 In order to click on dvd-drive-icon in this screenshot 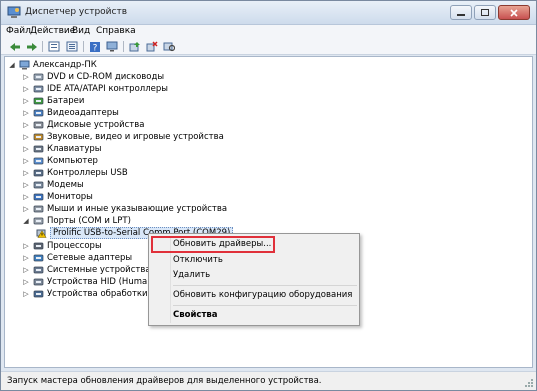, I will do `click(38, 77)`.